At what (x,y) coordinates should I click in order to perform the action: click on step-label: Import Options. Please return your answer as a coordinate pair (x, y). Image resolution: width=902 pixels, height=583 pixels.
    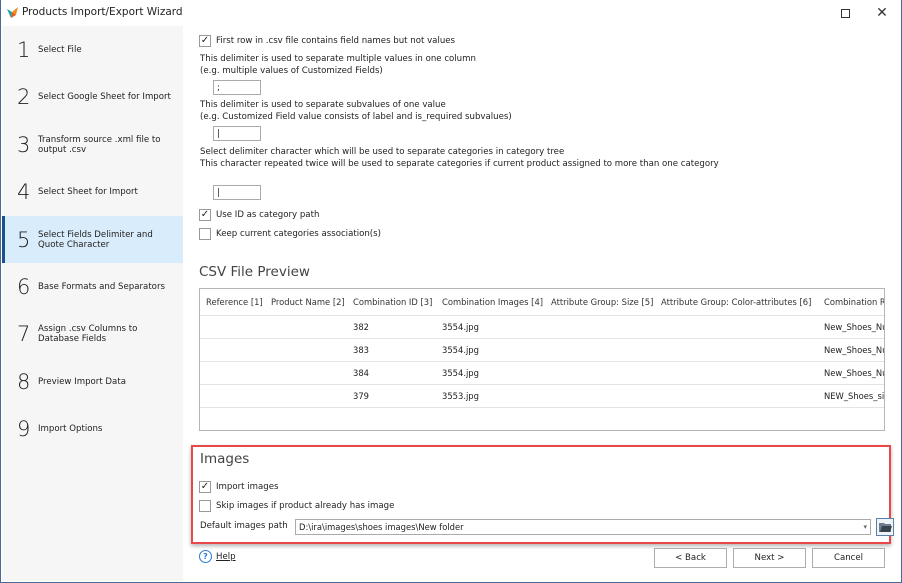
    Looking at the image, I should click on (70, 428).